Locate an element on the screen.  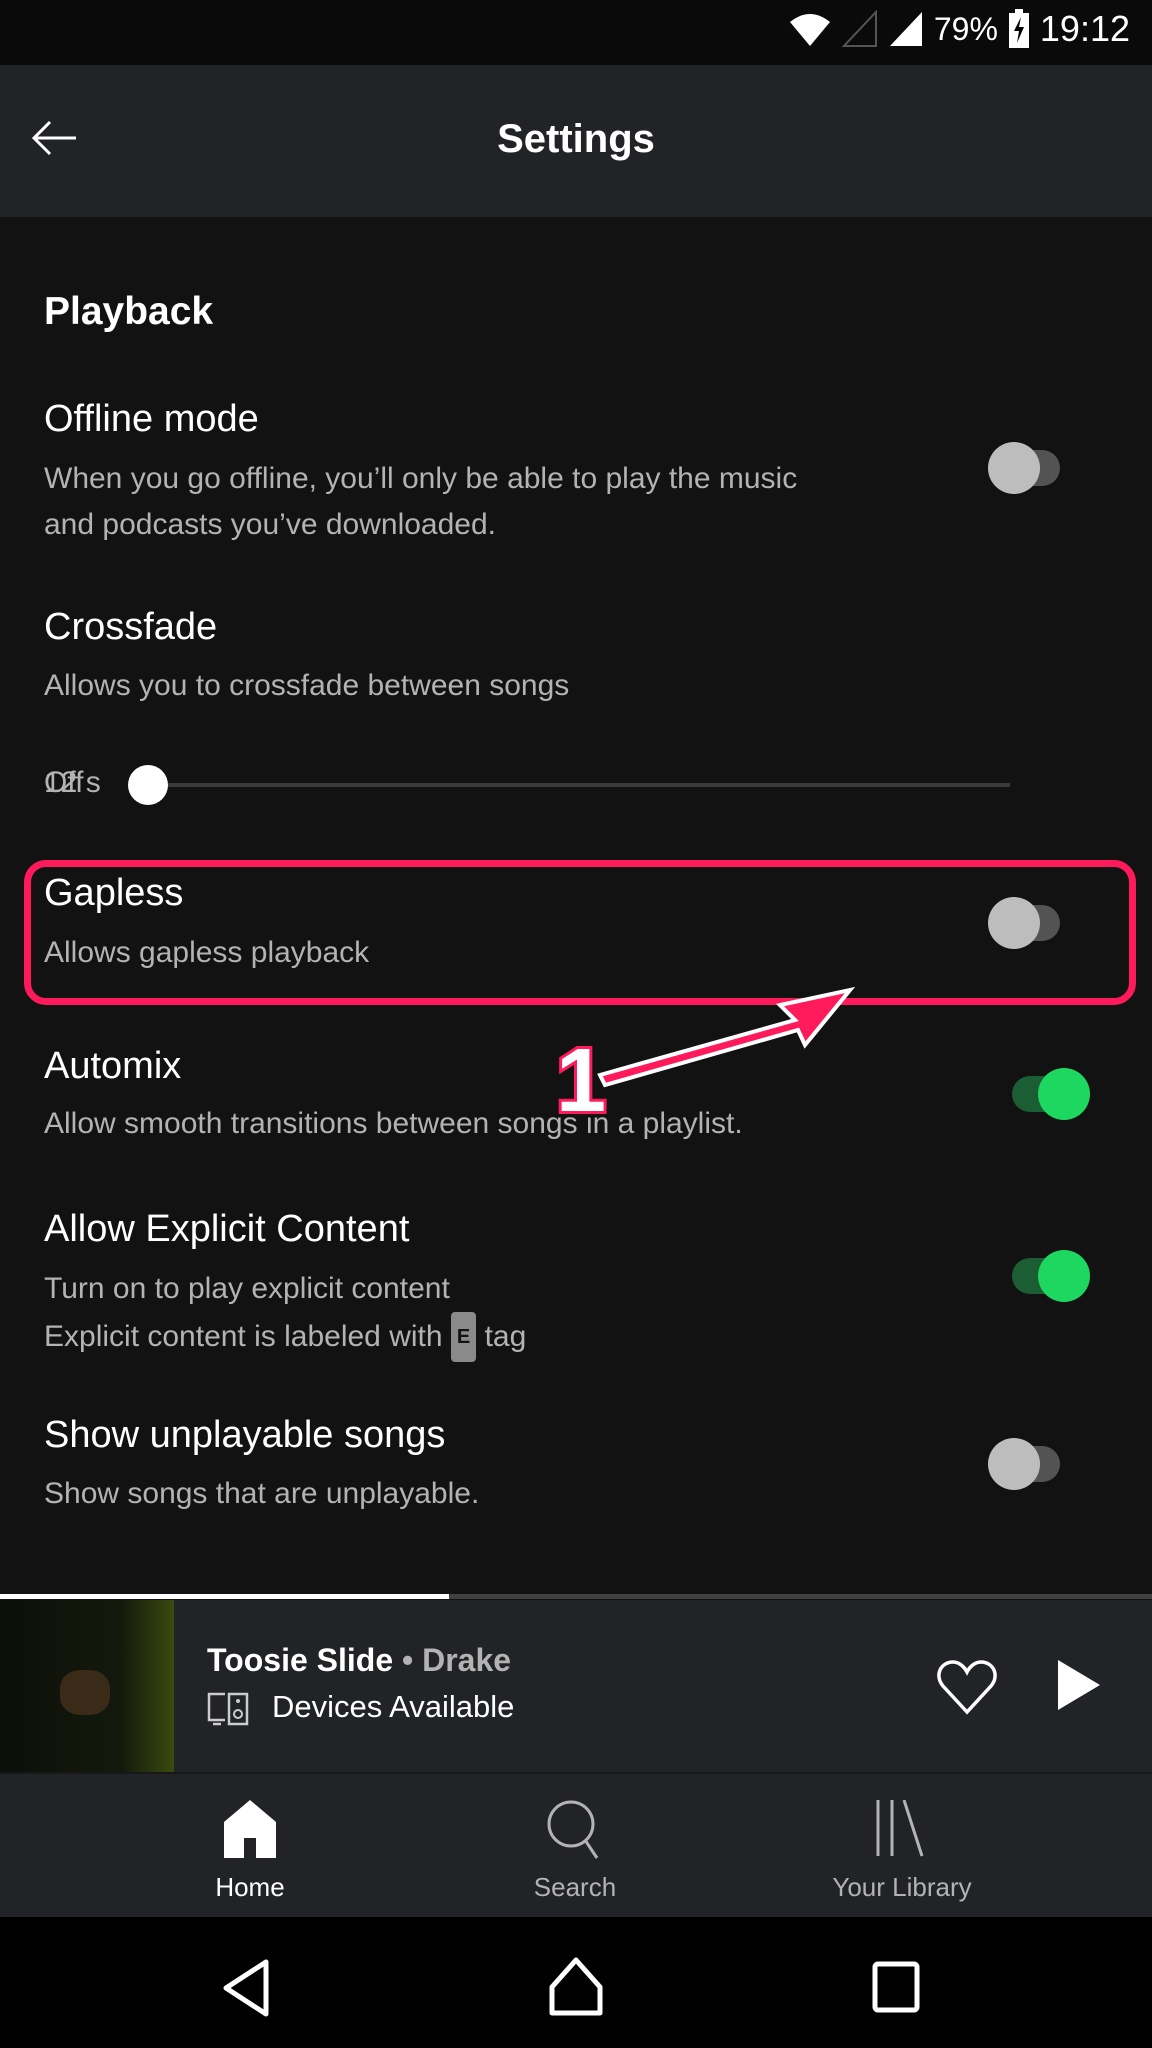
mini-player: Toosie Slide • Drake Devices Available is located at coordinates (576, 1686).